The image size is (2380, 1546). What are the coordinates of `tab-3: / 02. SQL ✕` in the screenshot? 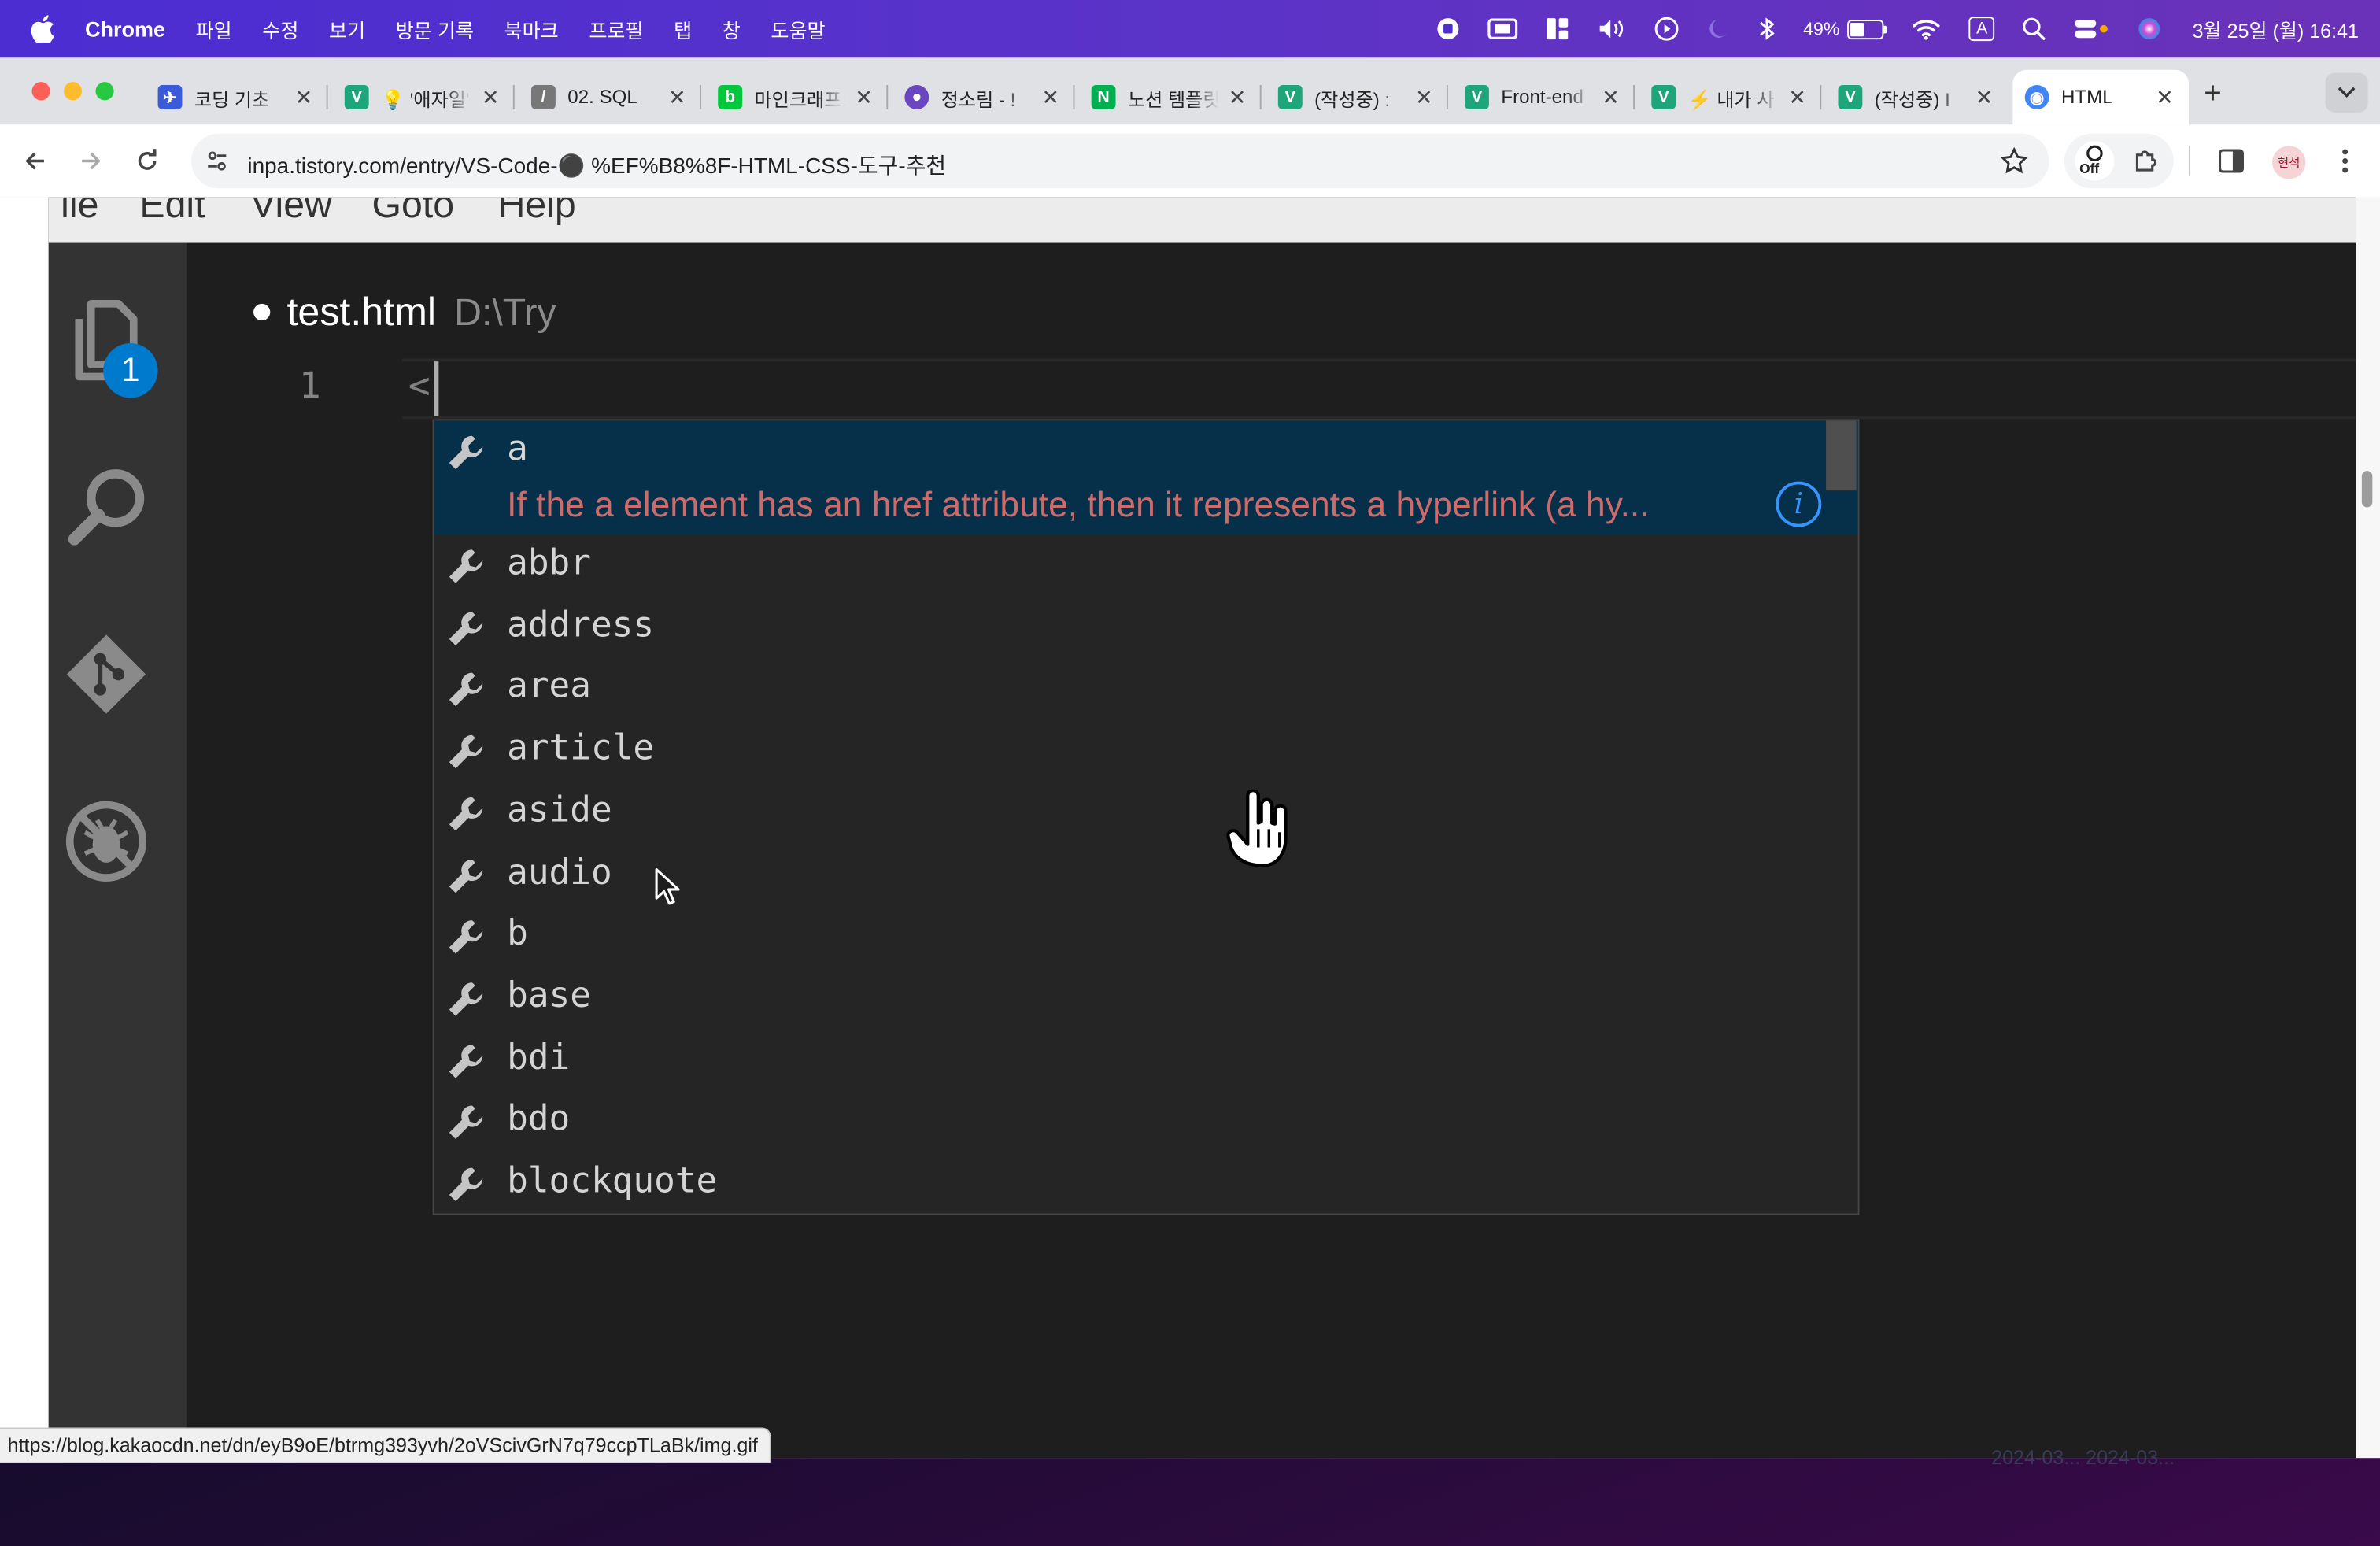 It's located at (610, 97).